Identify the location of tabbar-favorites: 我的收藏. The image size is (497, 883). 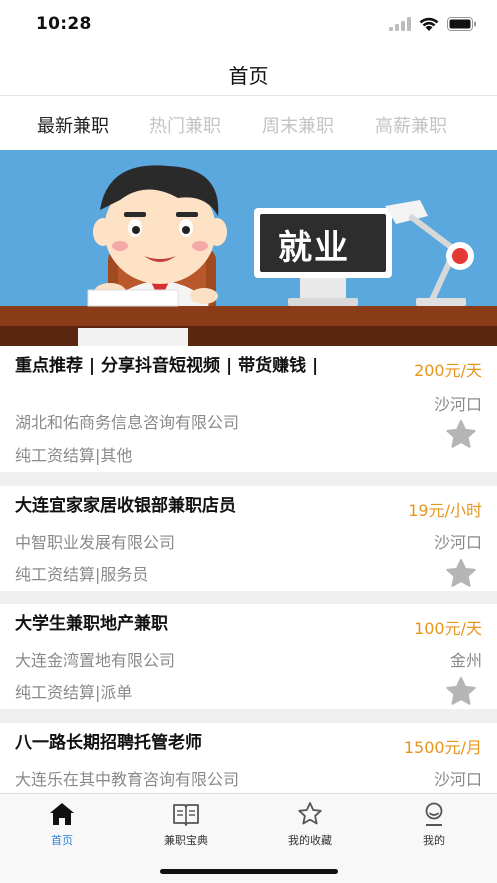
(310, 824).